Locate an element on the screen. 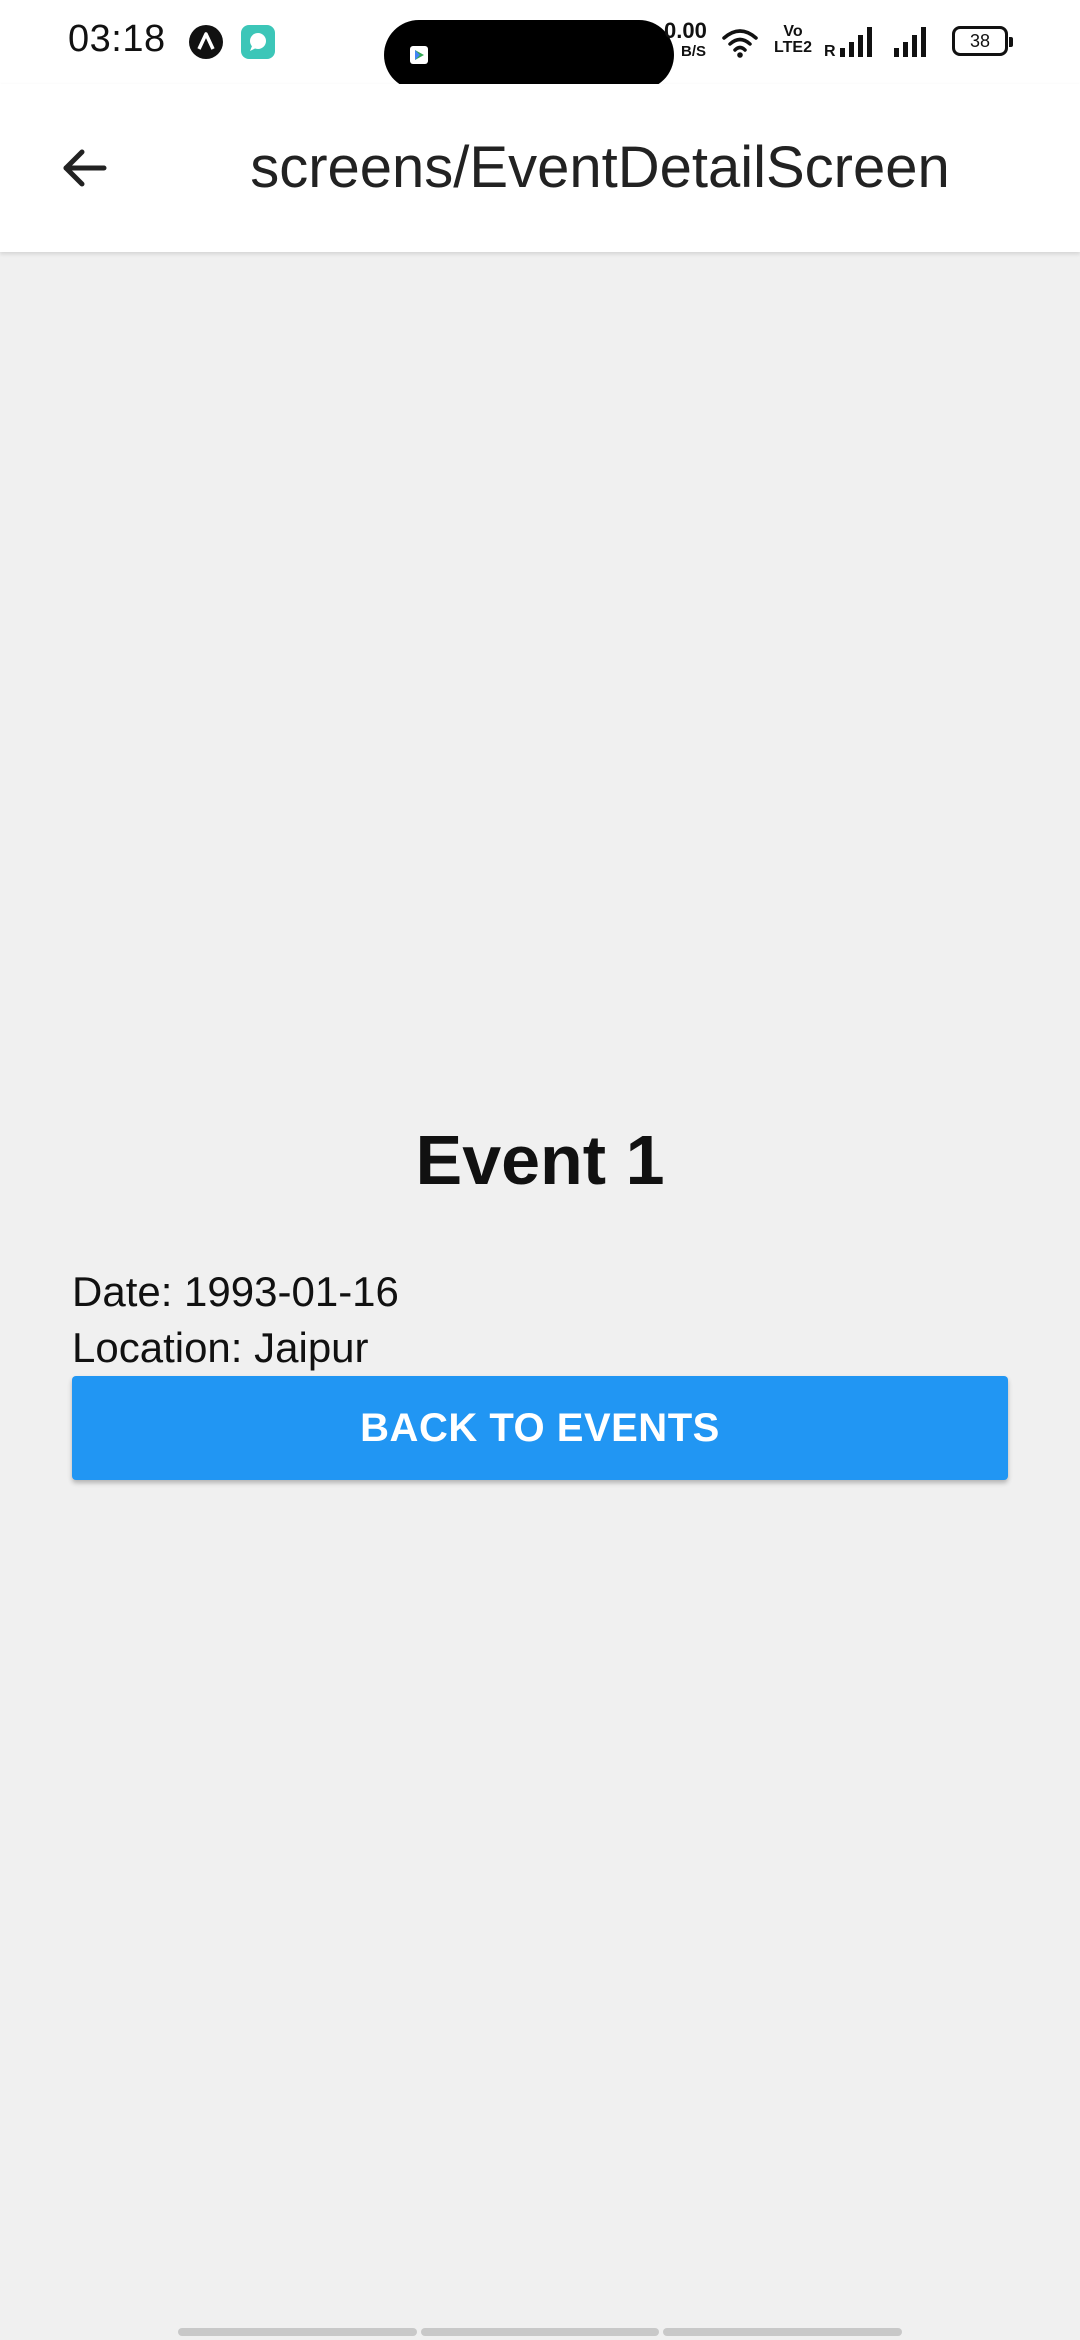  volte-top: Vo is located at coordinates (793, 31).